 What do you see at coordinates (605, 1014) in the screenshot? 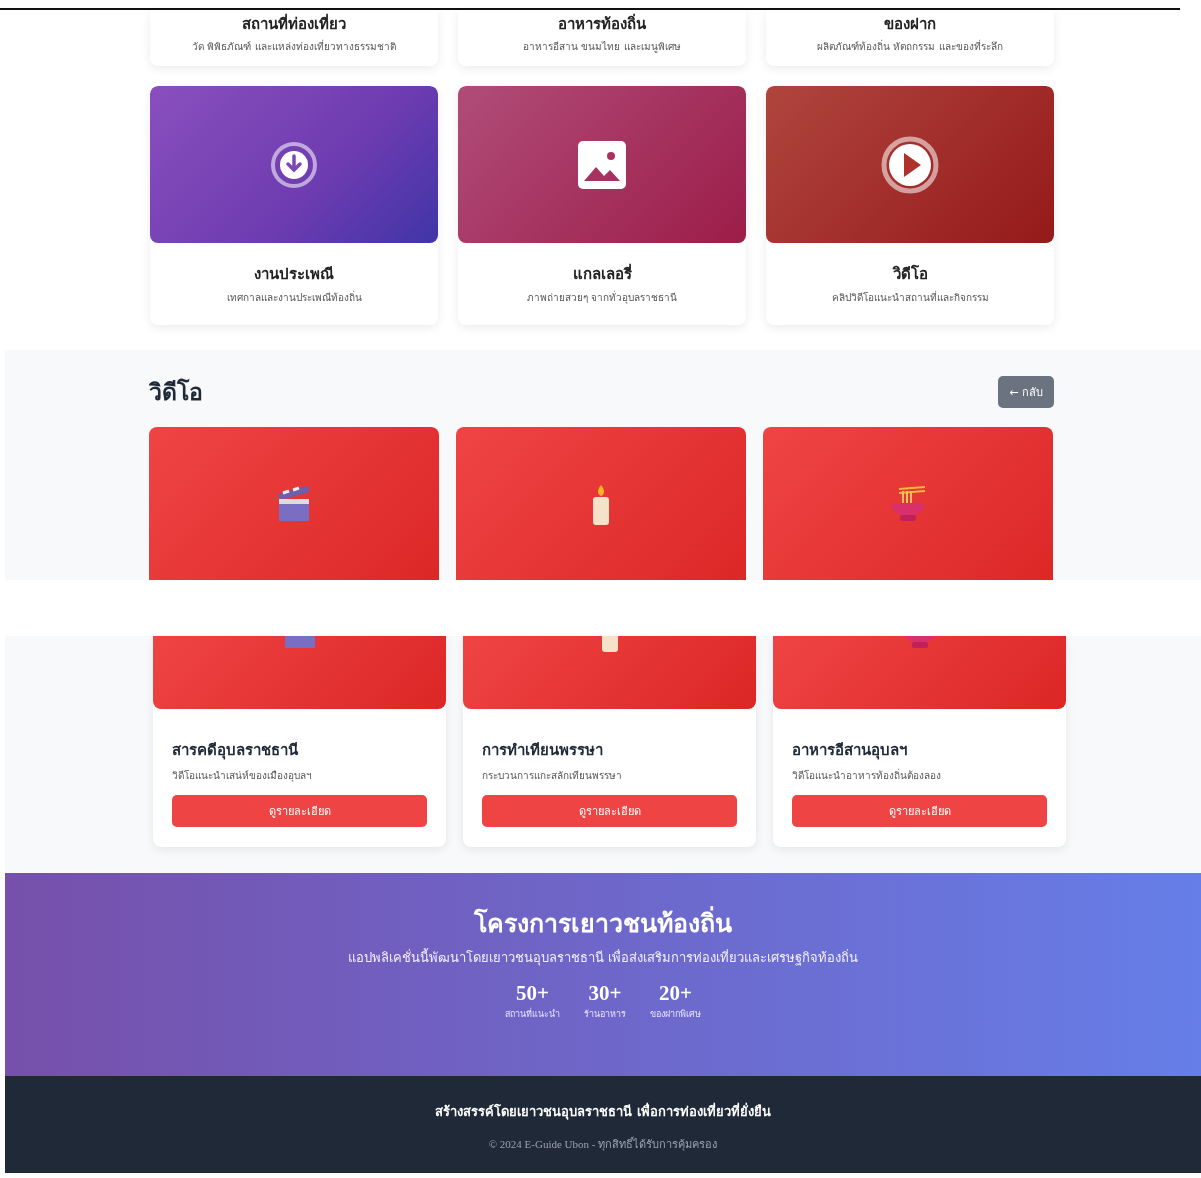
I see `stat-label: ร้านอาหาร` at bounding box center [605, 1014].